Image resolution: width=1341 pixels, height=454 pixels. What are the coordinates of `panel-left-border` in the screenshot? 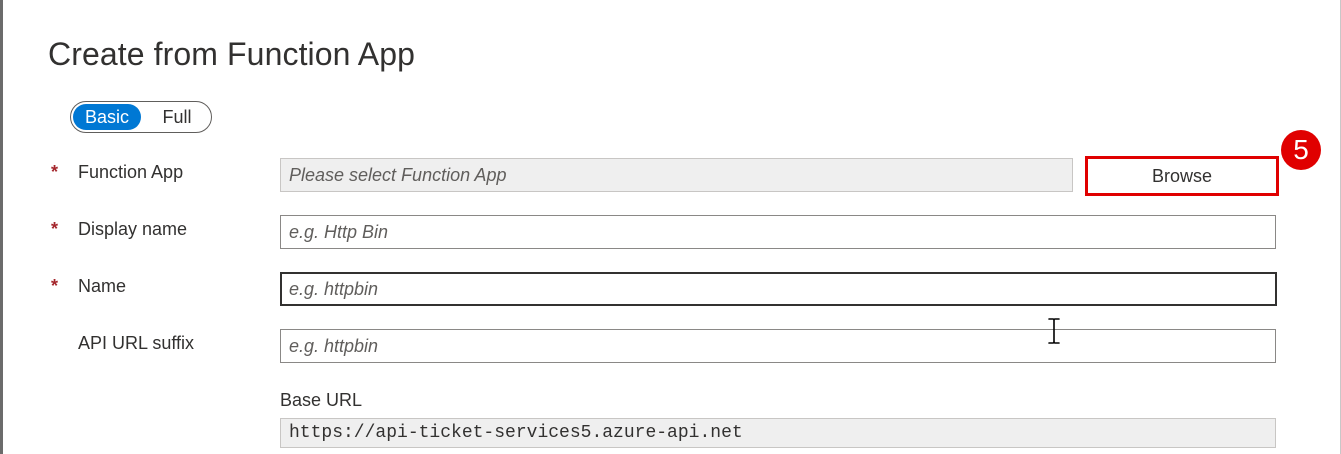 It's located at (1, 227).